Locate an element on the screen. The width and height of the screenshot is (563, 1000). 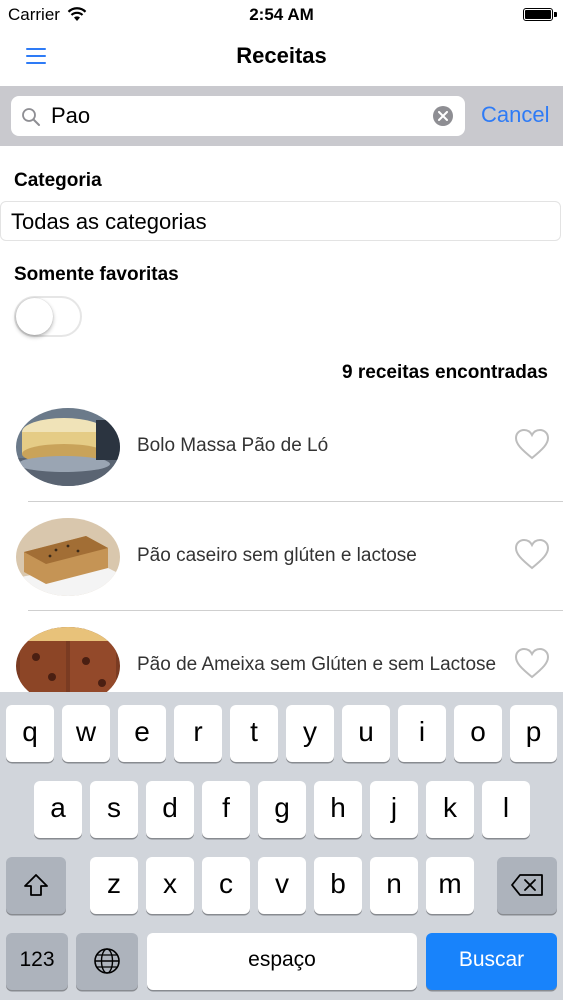
key-o: o is located at coordinates (478, 733).